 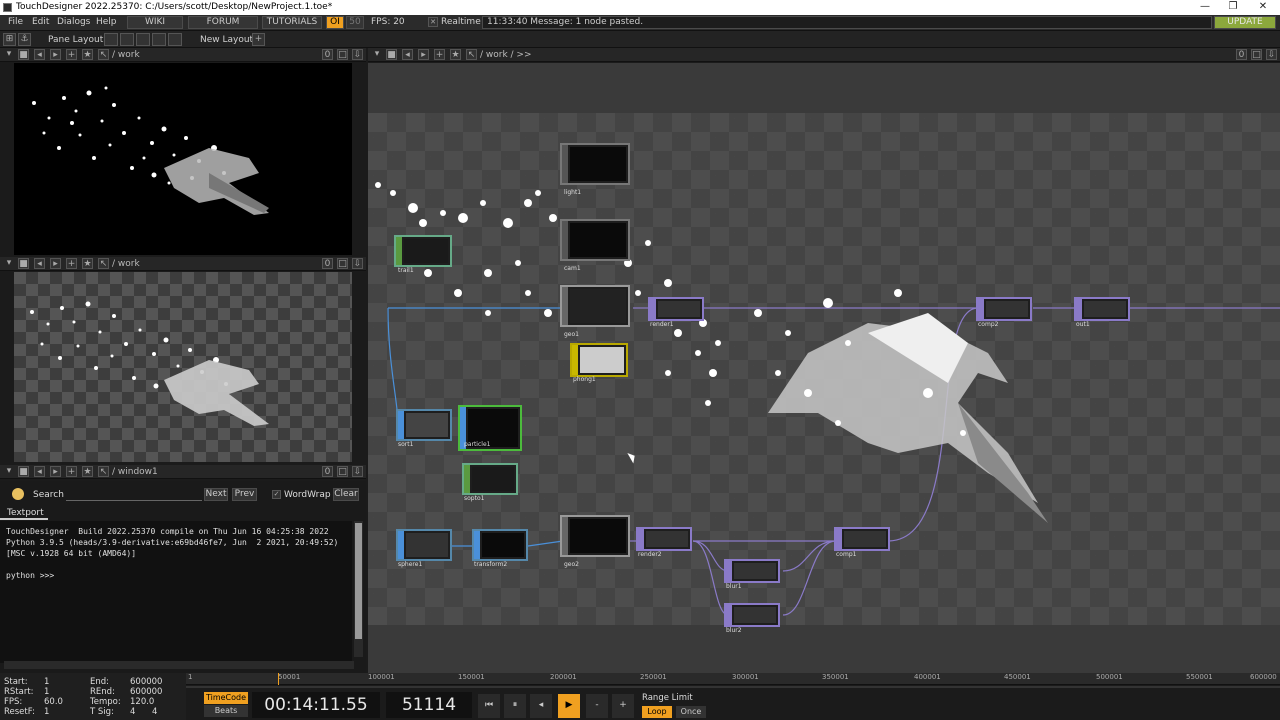 What do you see at coordinates (134, 494) in the screenshot?
I see `search-input` at bounding box center [134, 494].